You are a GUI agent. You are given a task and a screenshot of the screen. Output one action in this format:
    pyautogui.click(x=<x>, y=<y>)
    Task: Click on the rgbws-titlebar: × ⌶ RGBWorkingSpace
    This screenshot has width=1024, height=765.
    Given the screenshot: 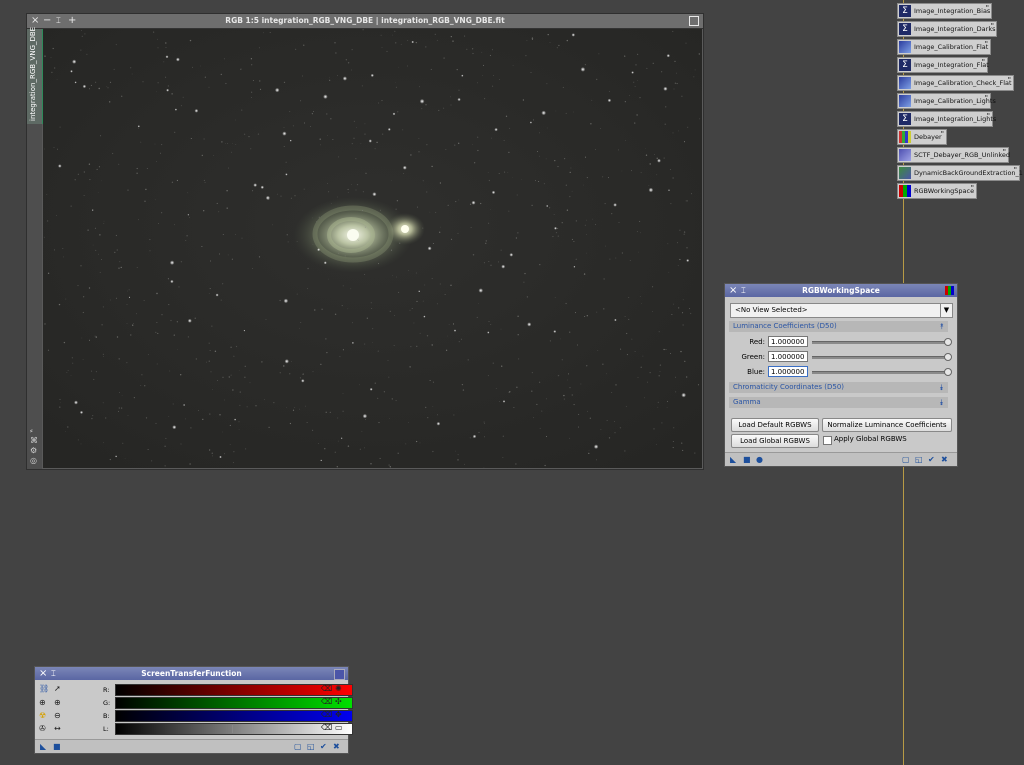 What is the action you would take?
    pyautogui.click(x=841, y=290)
    